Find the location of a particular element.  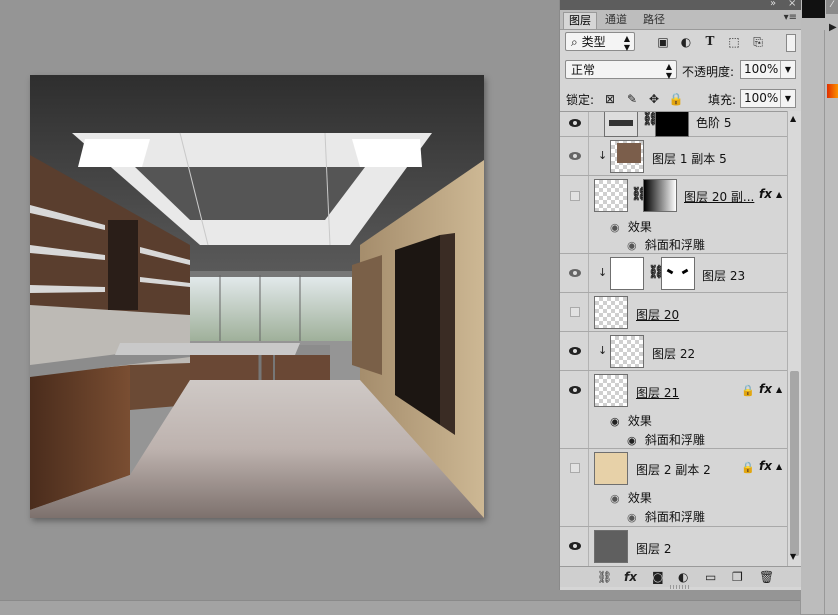

layers-scrollbar: ▲ ▼ is located at coordinates (794, 338).